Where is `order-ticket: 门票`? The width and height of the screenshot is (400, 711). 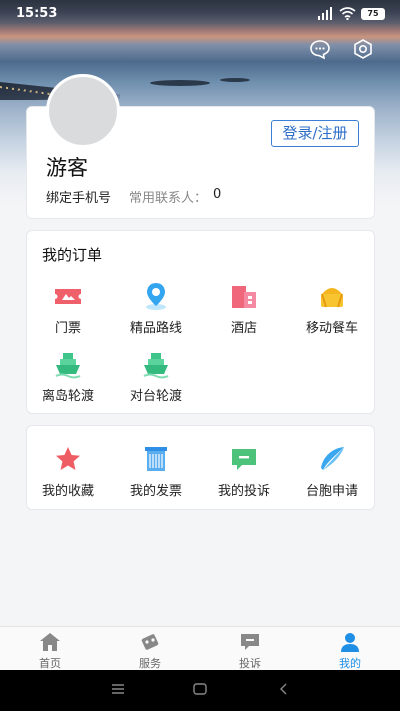 order-ticket: 门票 is located at coordinates (68, 308).